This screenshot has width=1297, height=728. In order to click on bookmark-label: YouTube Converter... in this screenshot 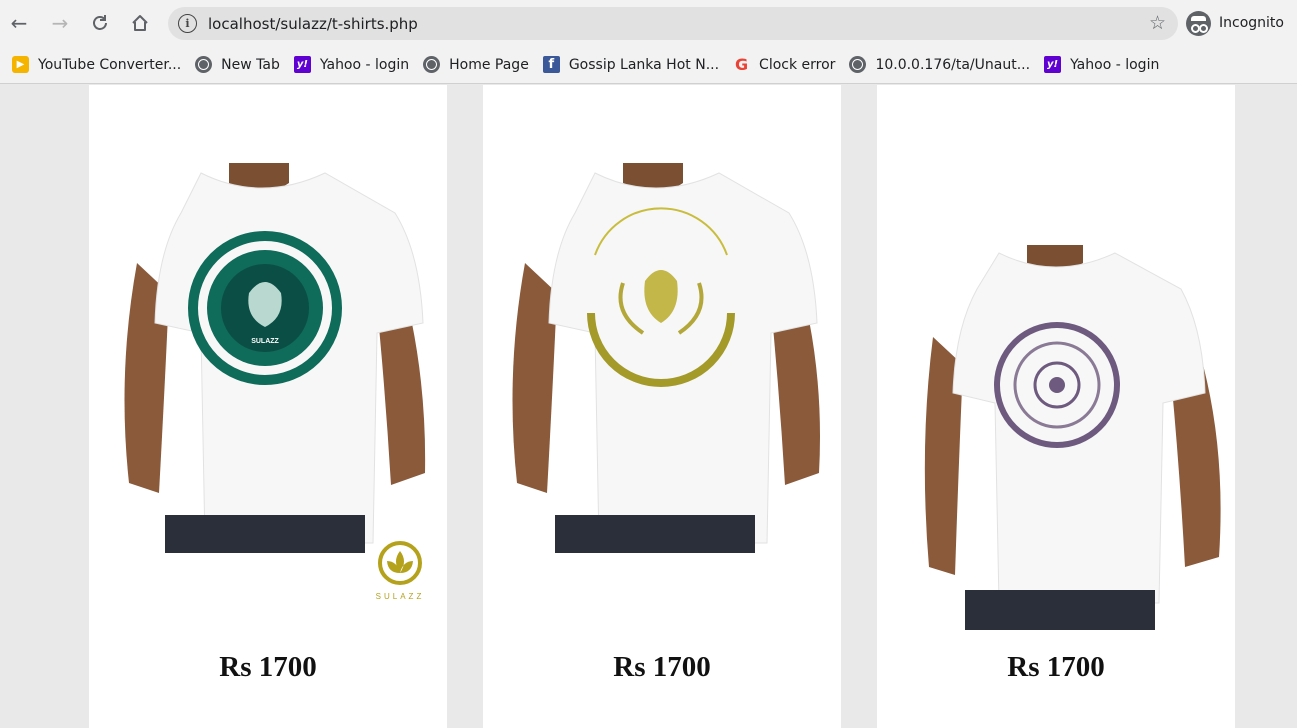, I will do `click(110, 64)`.